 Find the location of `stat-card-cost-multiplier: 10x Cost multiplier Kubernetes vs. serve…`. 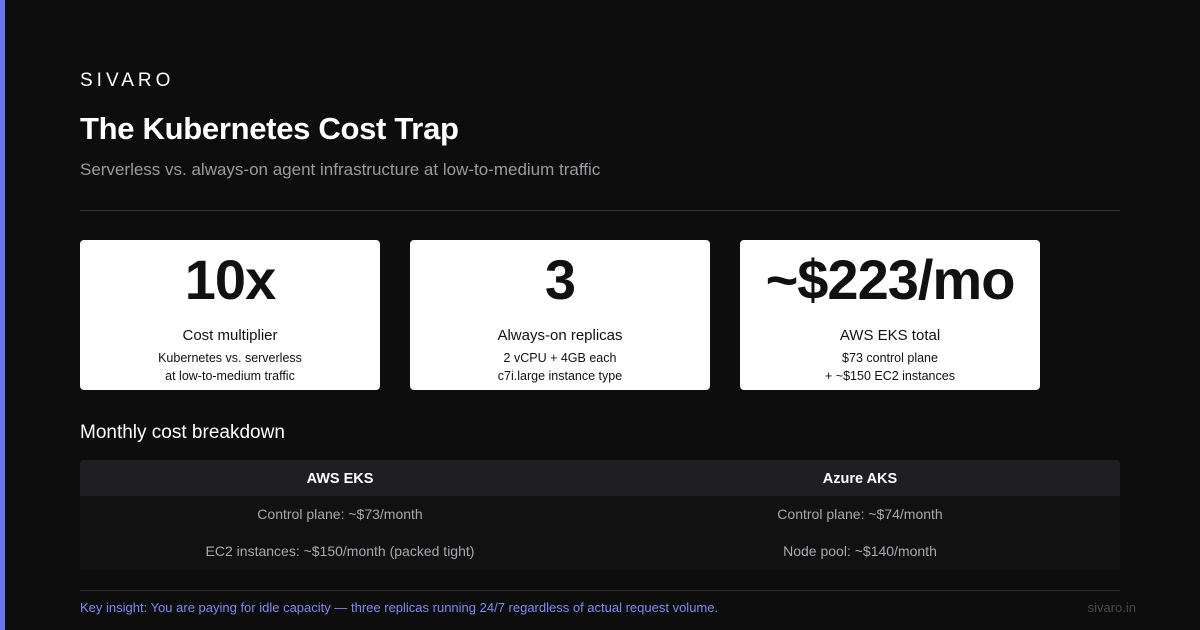

stat-card-cost-multiplier: 10x Cost multiplier Kubernetes vs. serve… is located at coordinates (230, 315).